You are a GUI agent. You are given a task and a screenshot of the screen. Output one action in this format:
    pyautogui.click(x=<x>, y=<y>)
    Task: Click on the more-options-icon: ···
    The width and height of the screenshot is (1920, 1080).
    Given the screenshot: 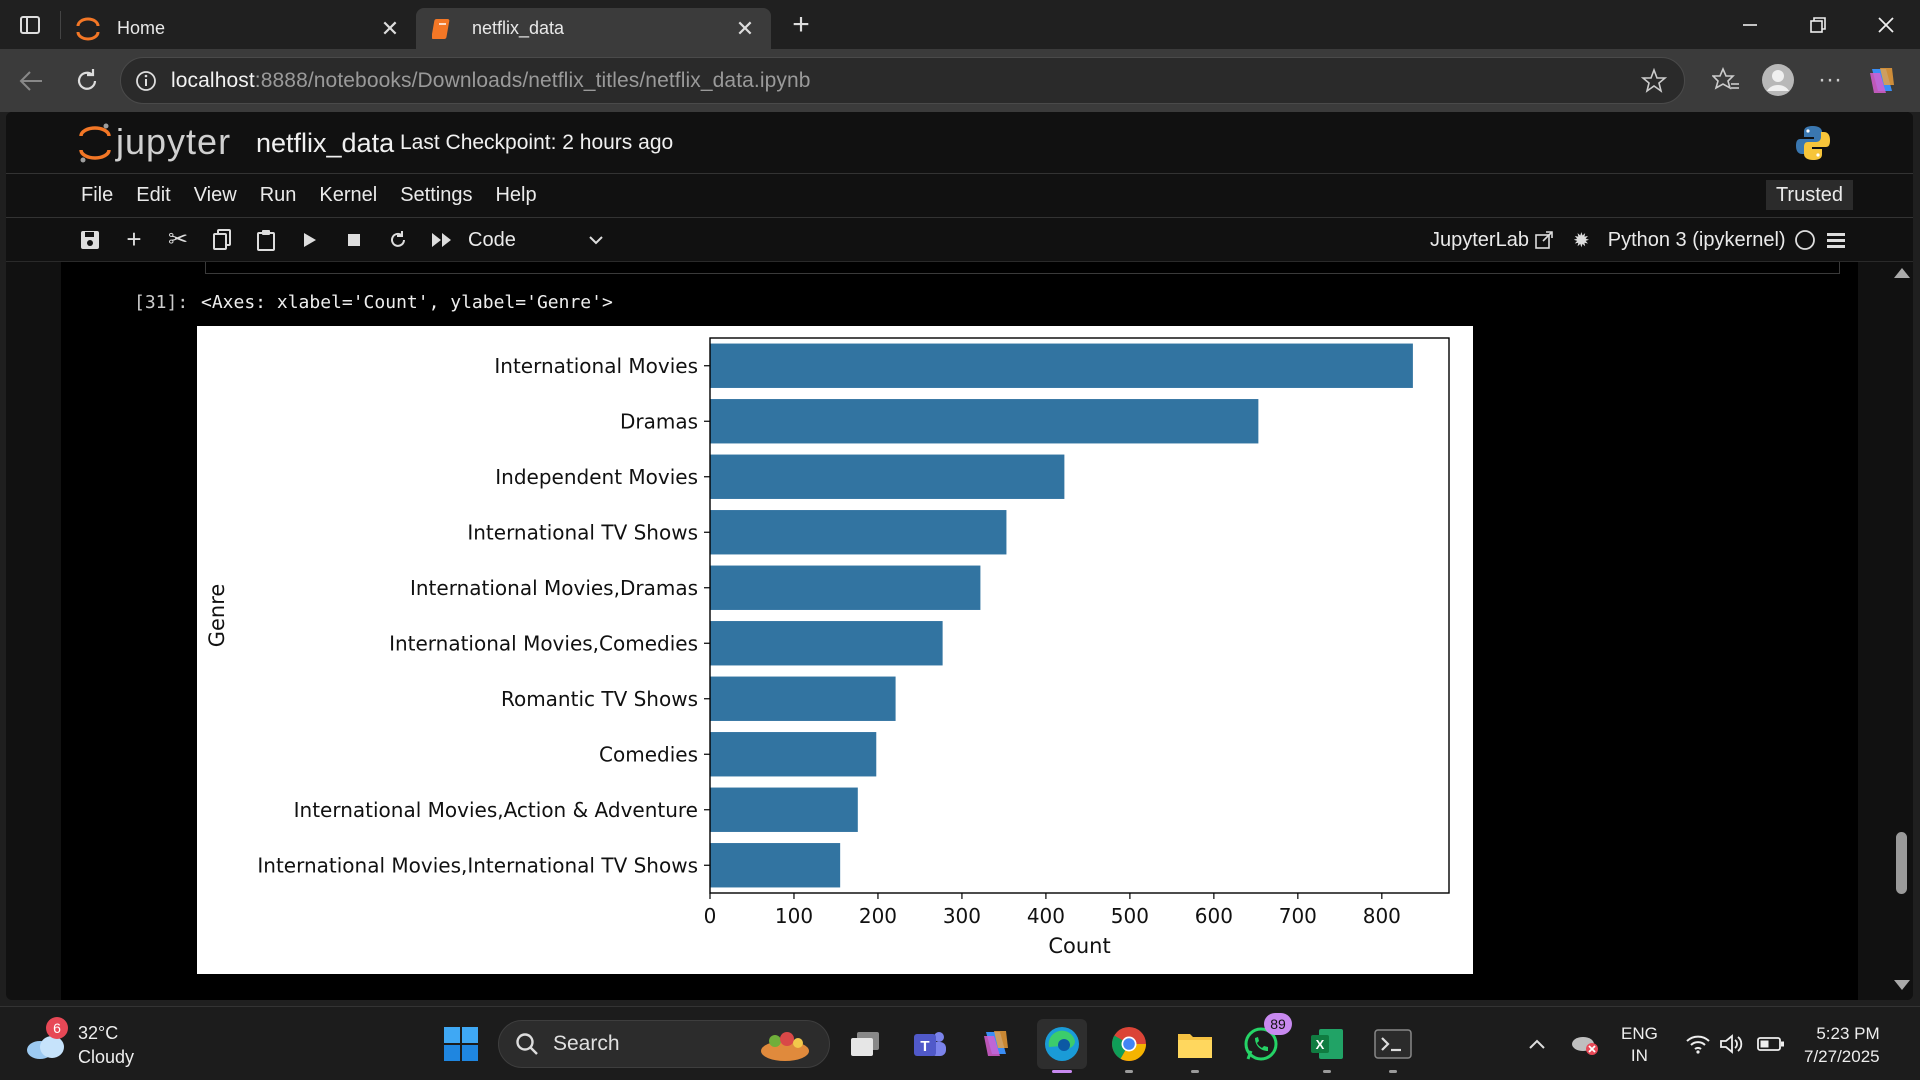 What is the action you would take?
    pyautogui.click(x=1830, y=80)
    